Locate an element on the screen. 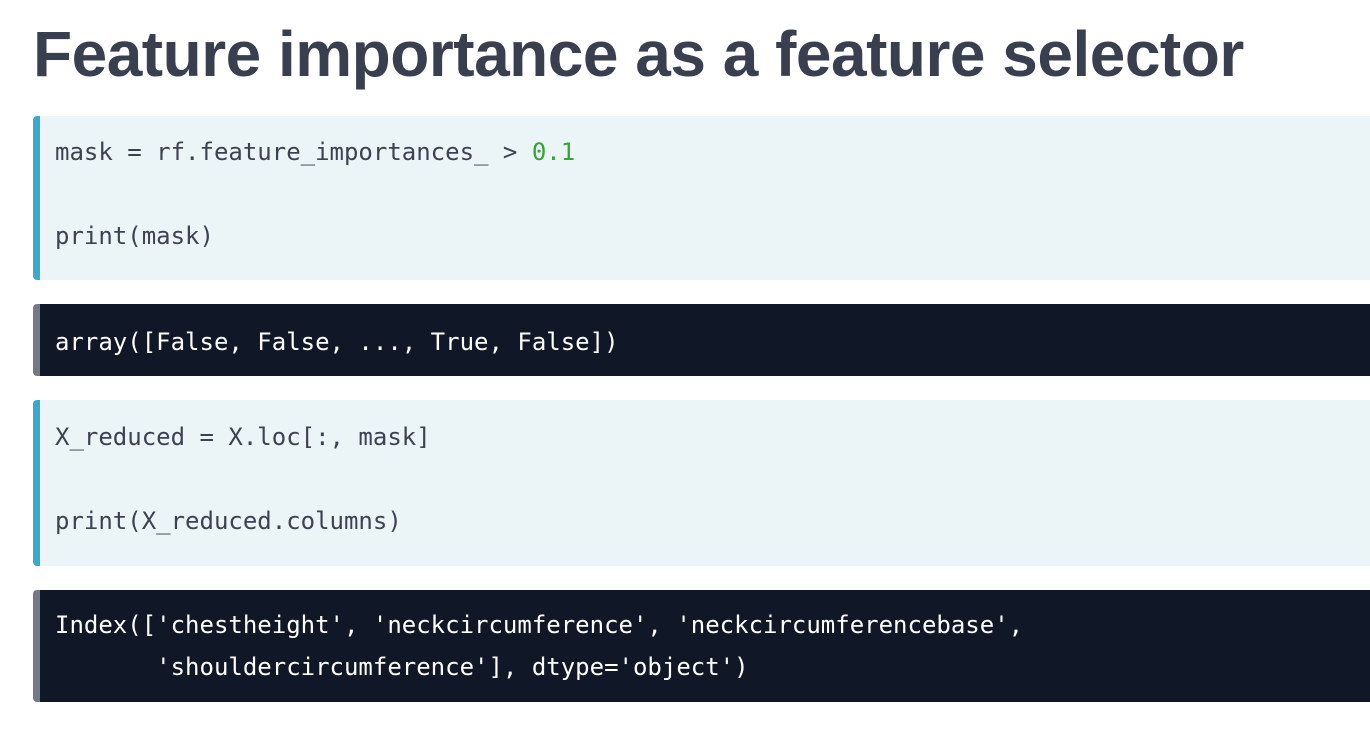 The image size is (1370, 732). code-text: print(mask) is located at coordinates (134, 236).